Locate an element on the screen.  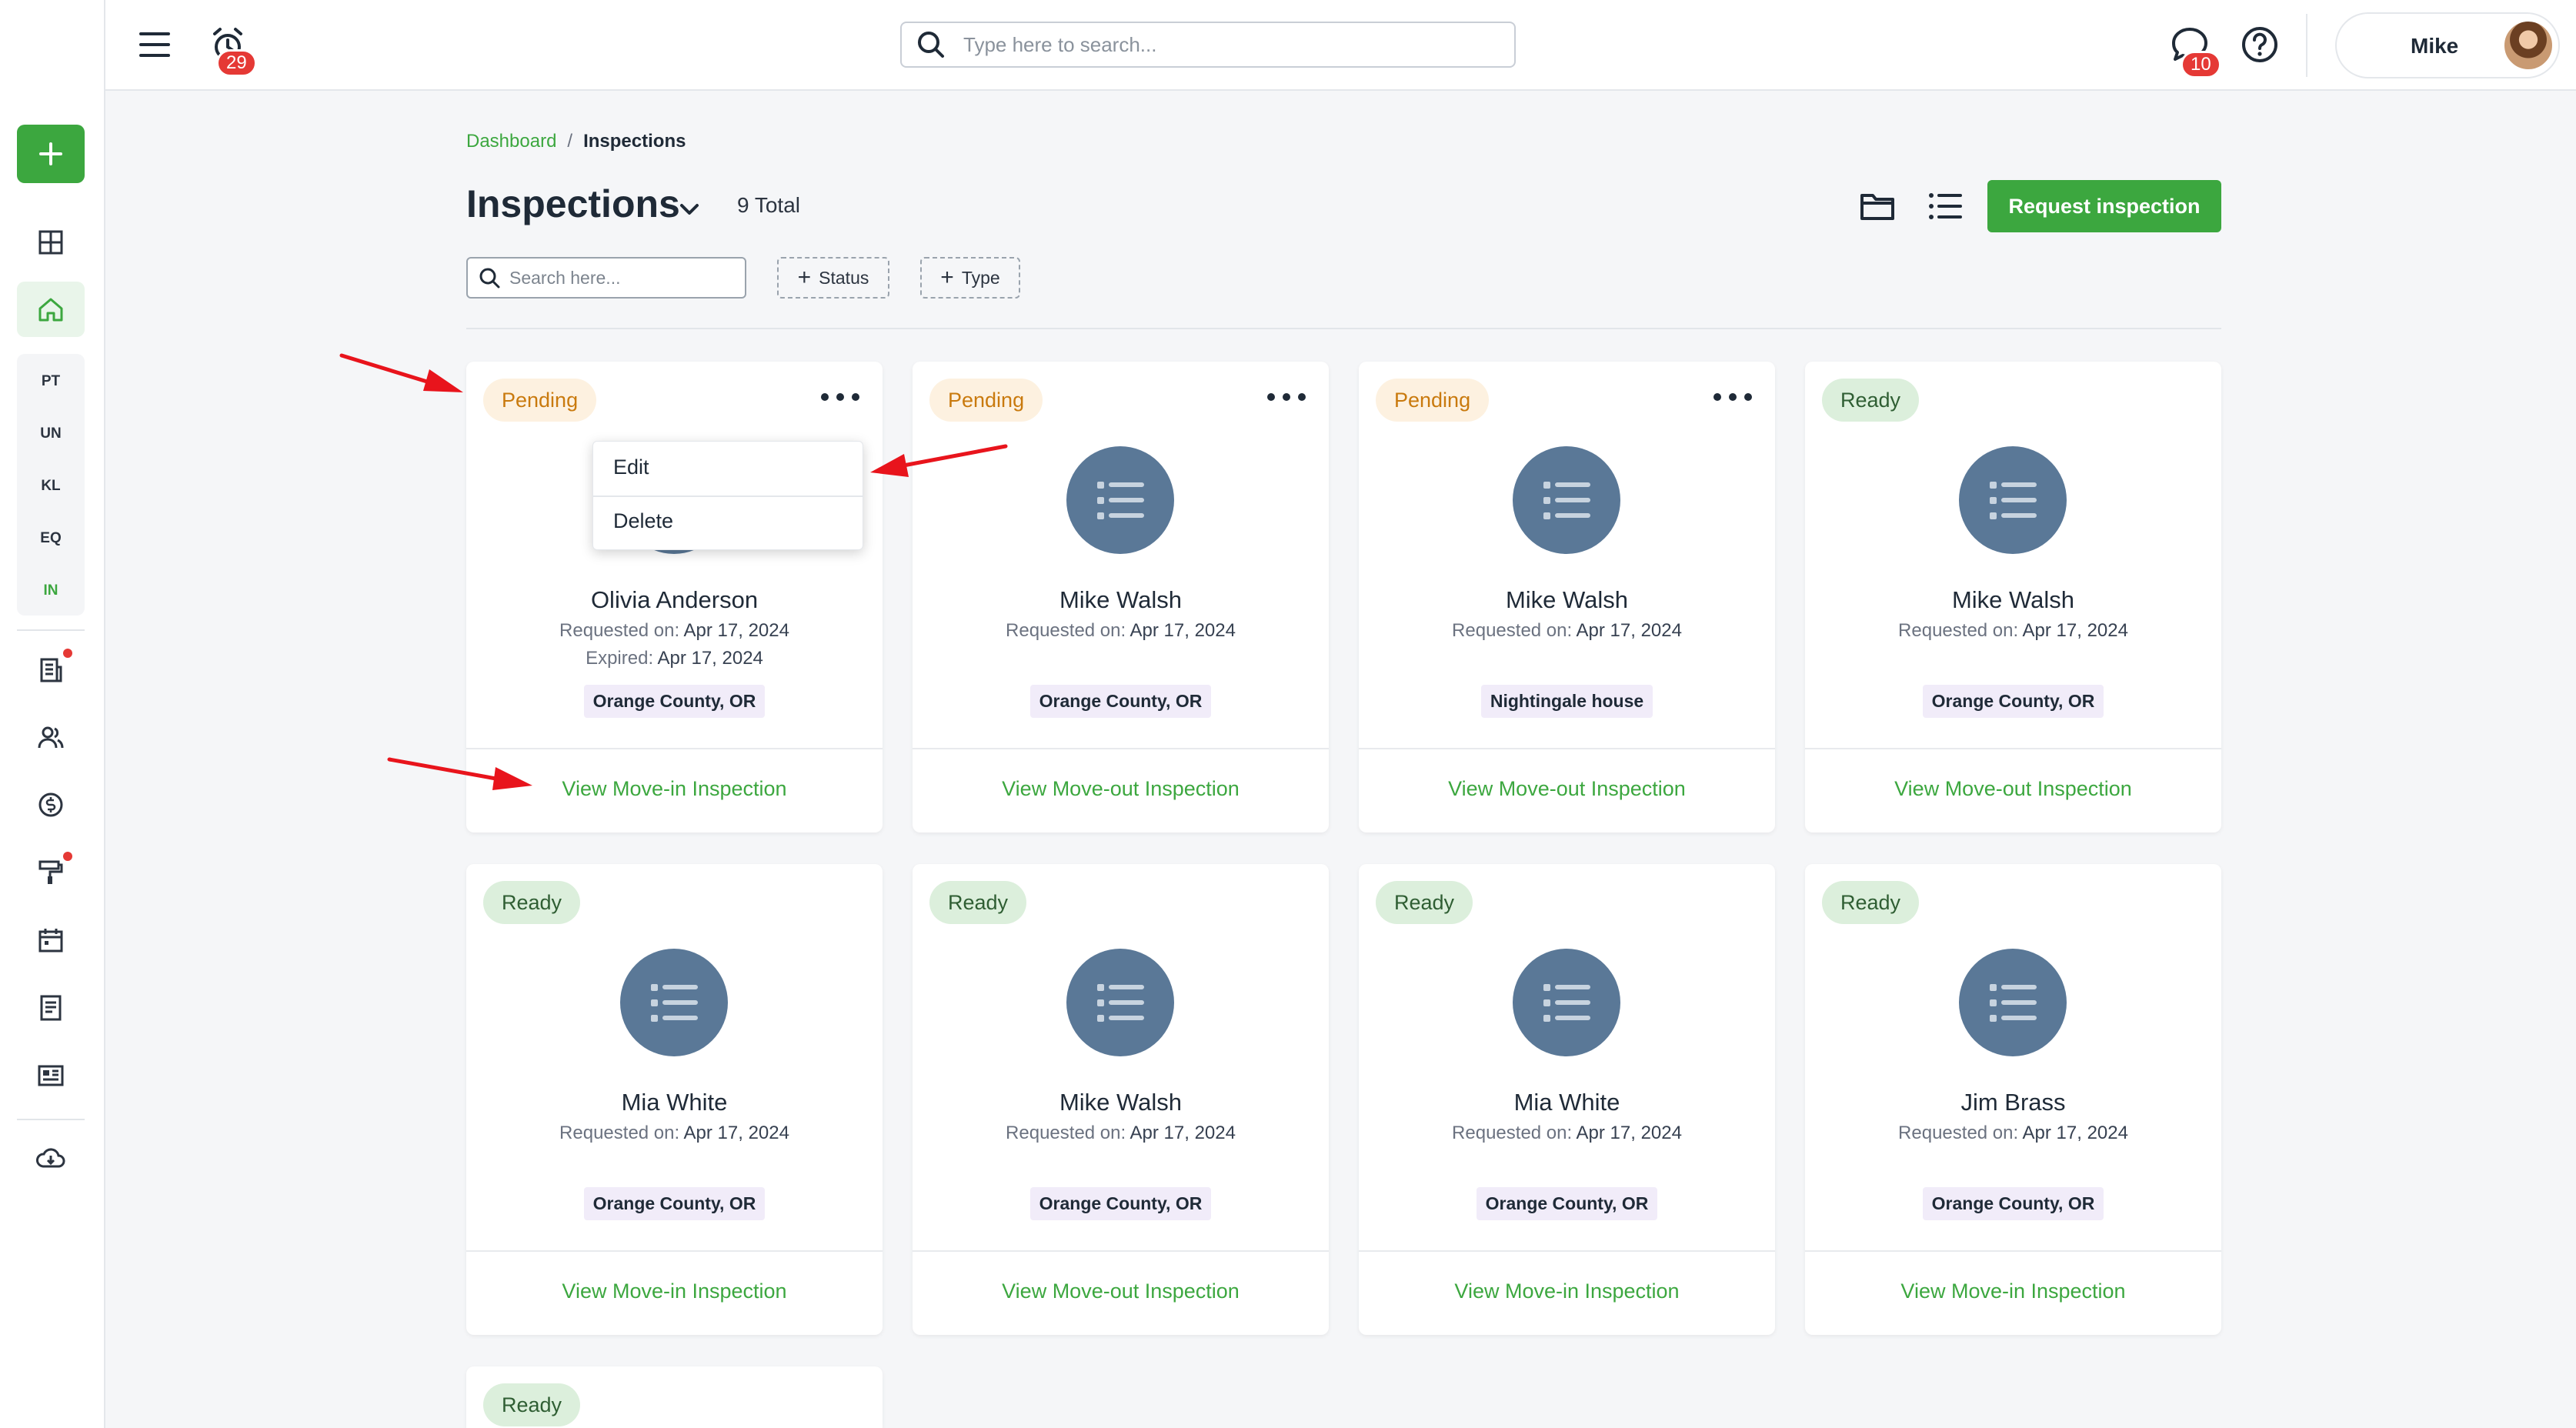
sidebar-item-reports is located at coordinates (51, 670).